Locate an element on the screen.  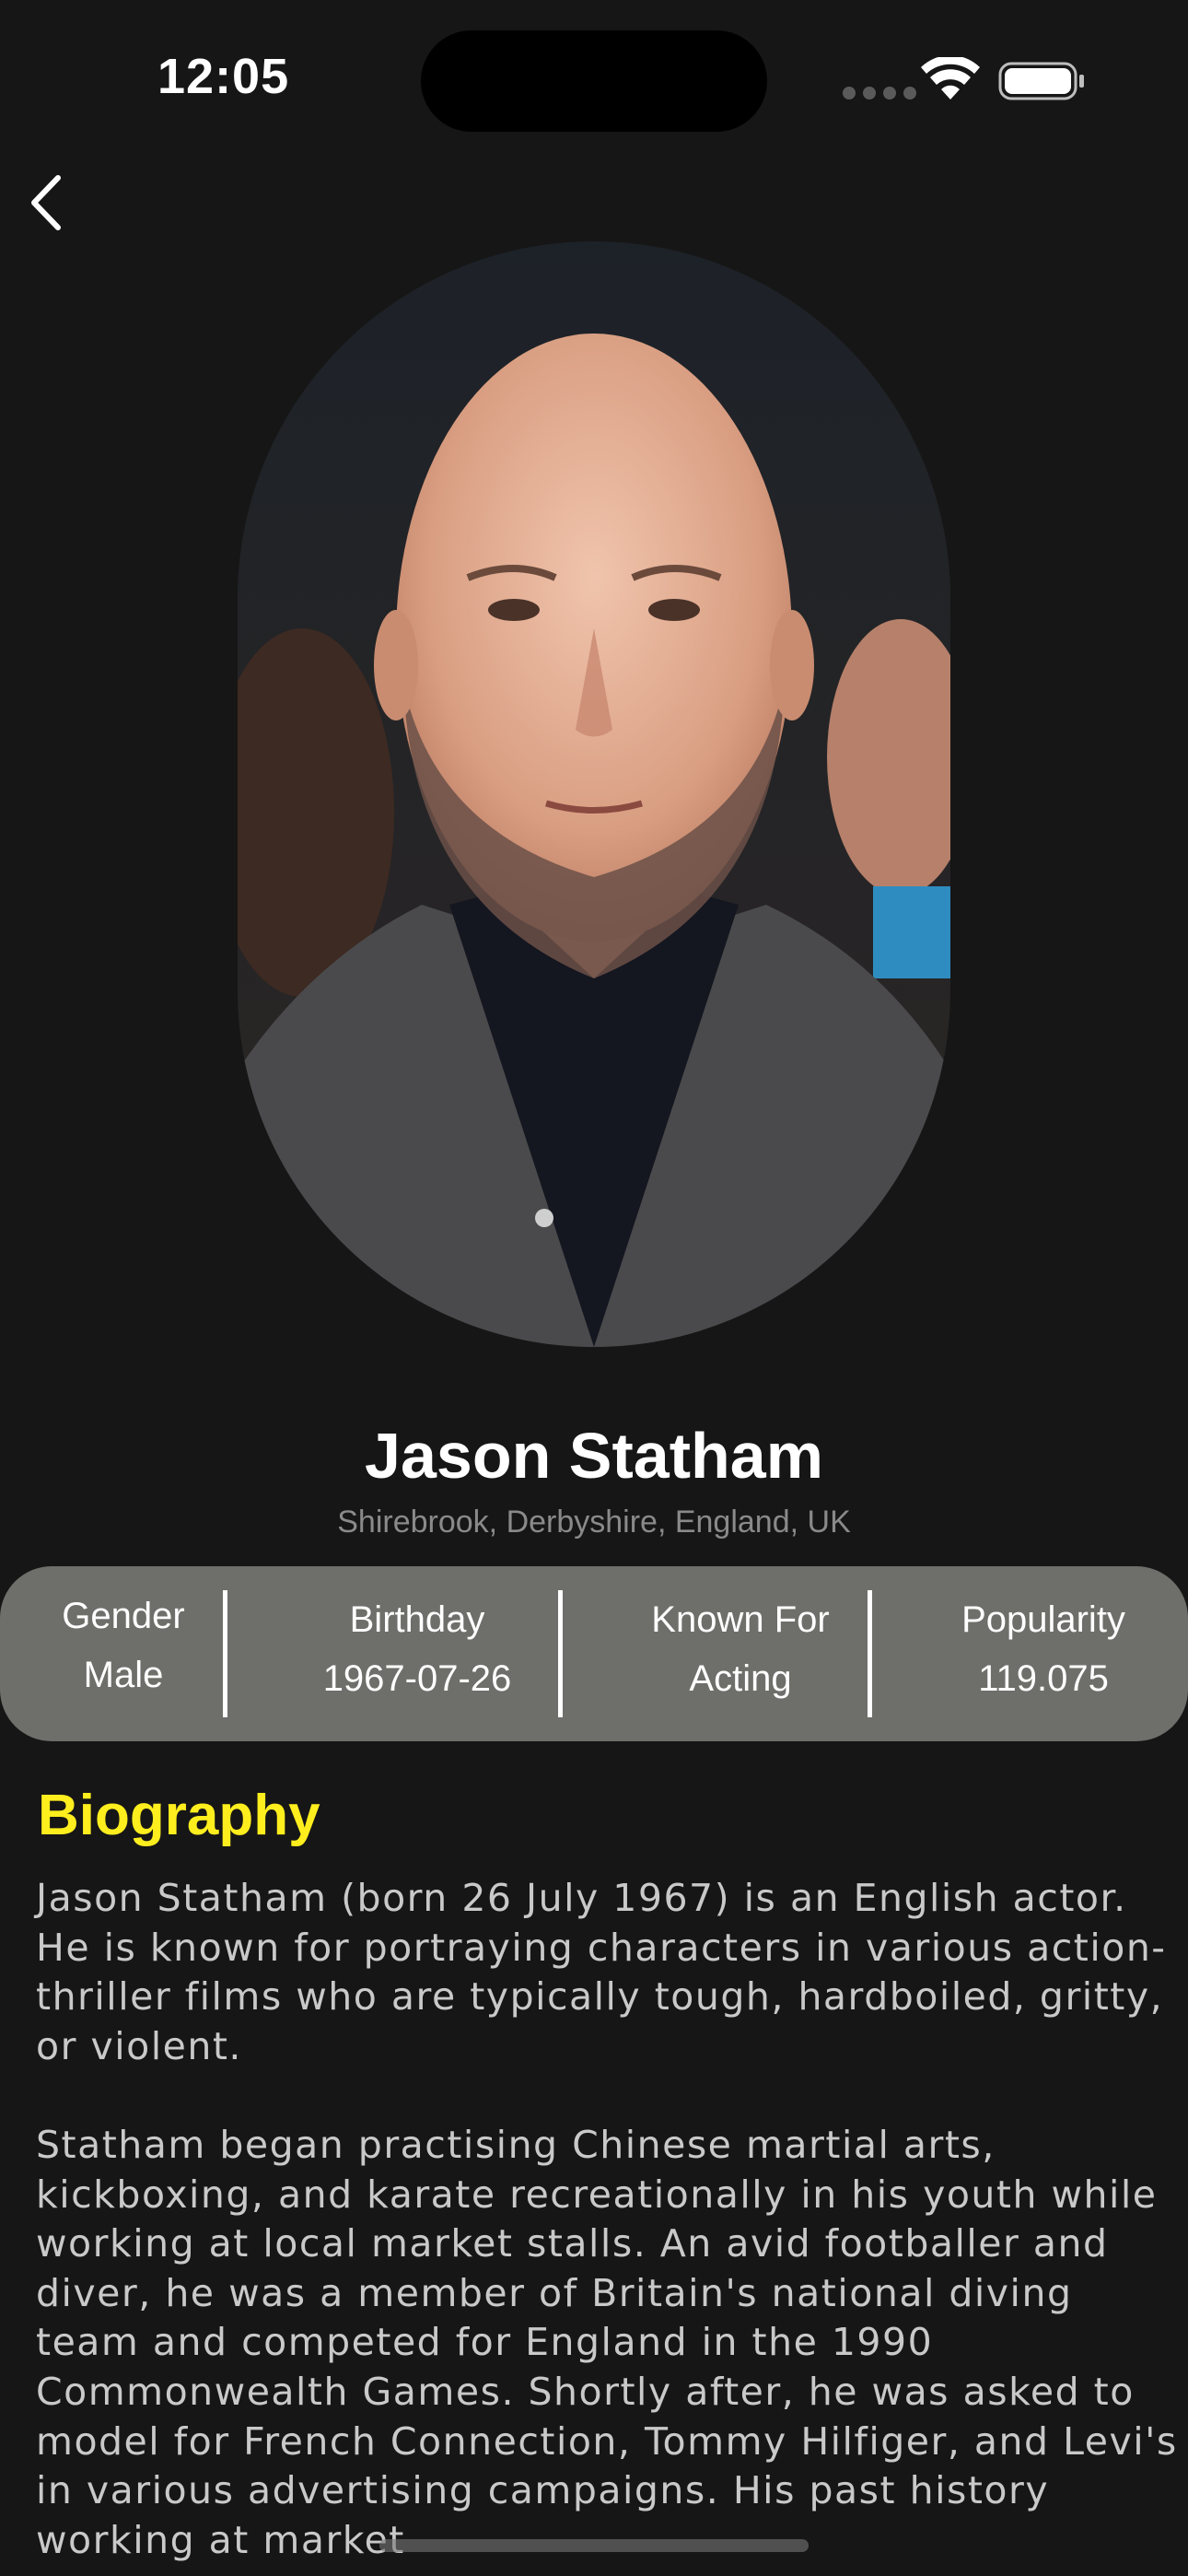
home-indicator is located at coordinates (594, 2545).